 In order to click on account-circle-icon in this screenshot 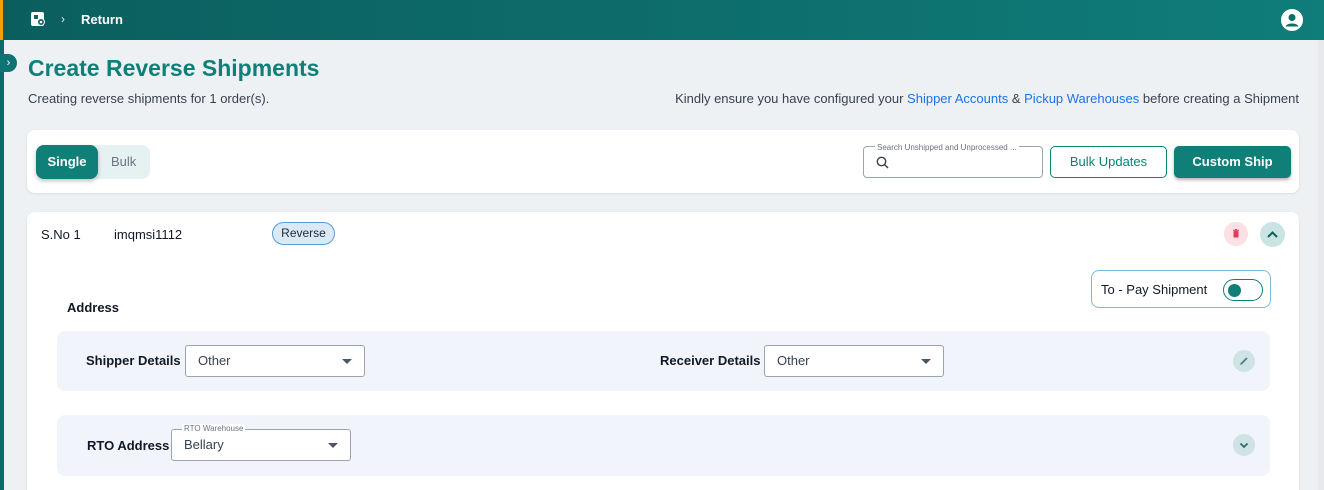, I will do `click(1292, 20)`.